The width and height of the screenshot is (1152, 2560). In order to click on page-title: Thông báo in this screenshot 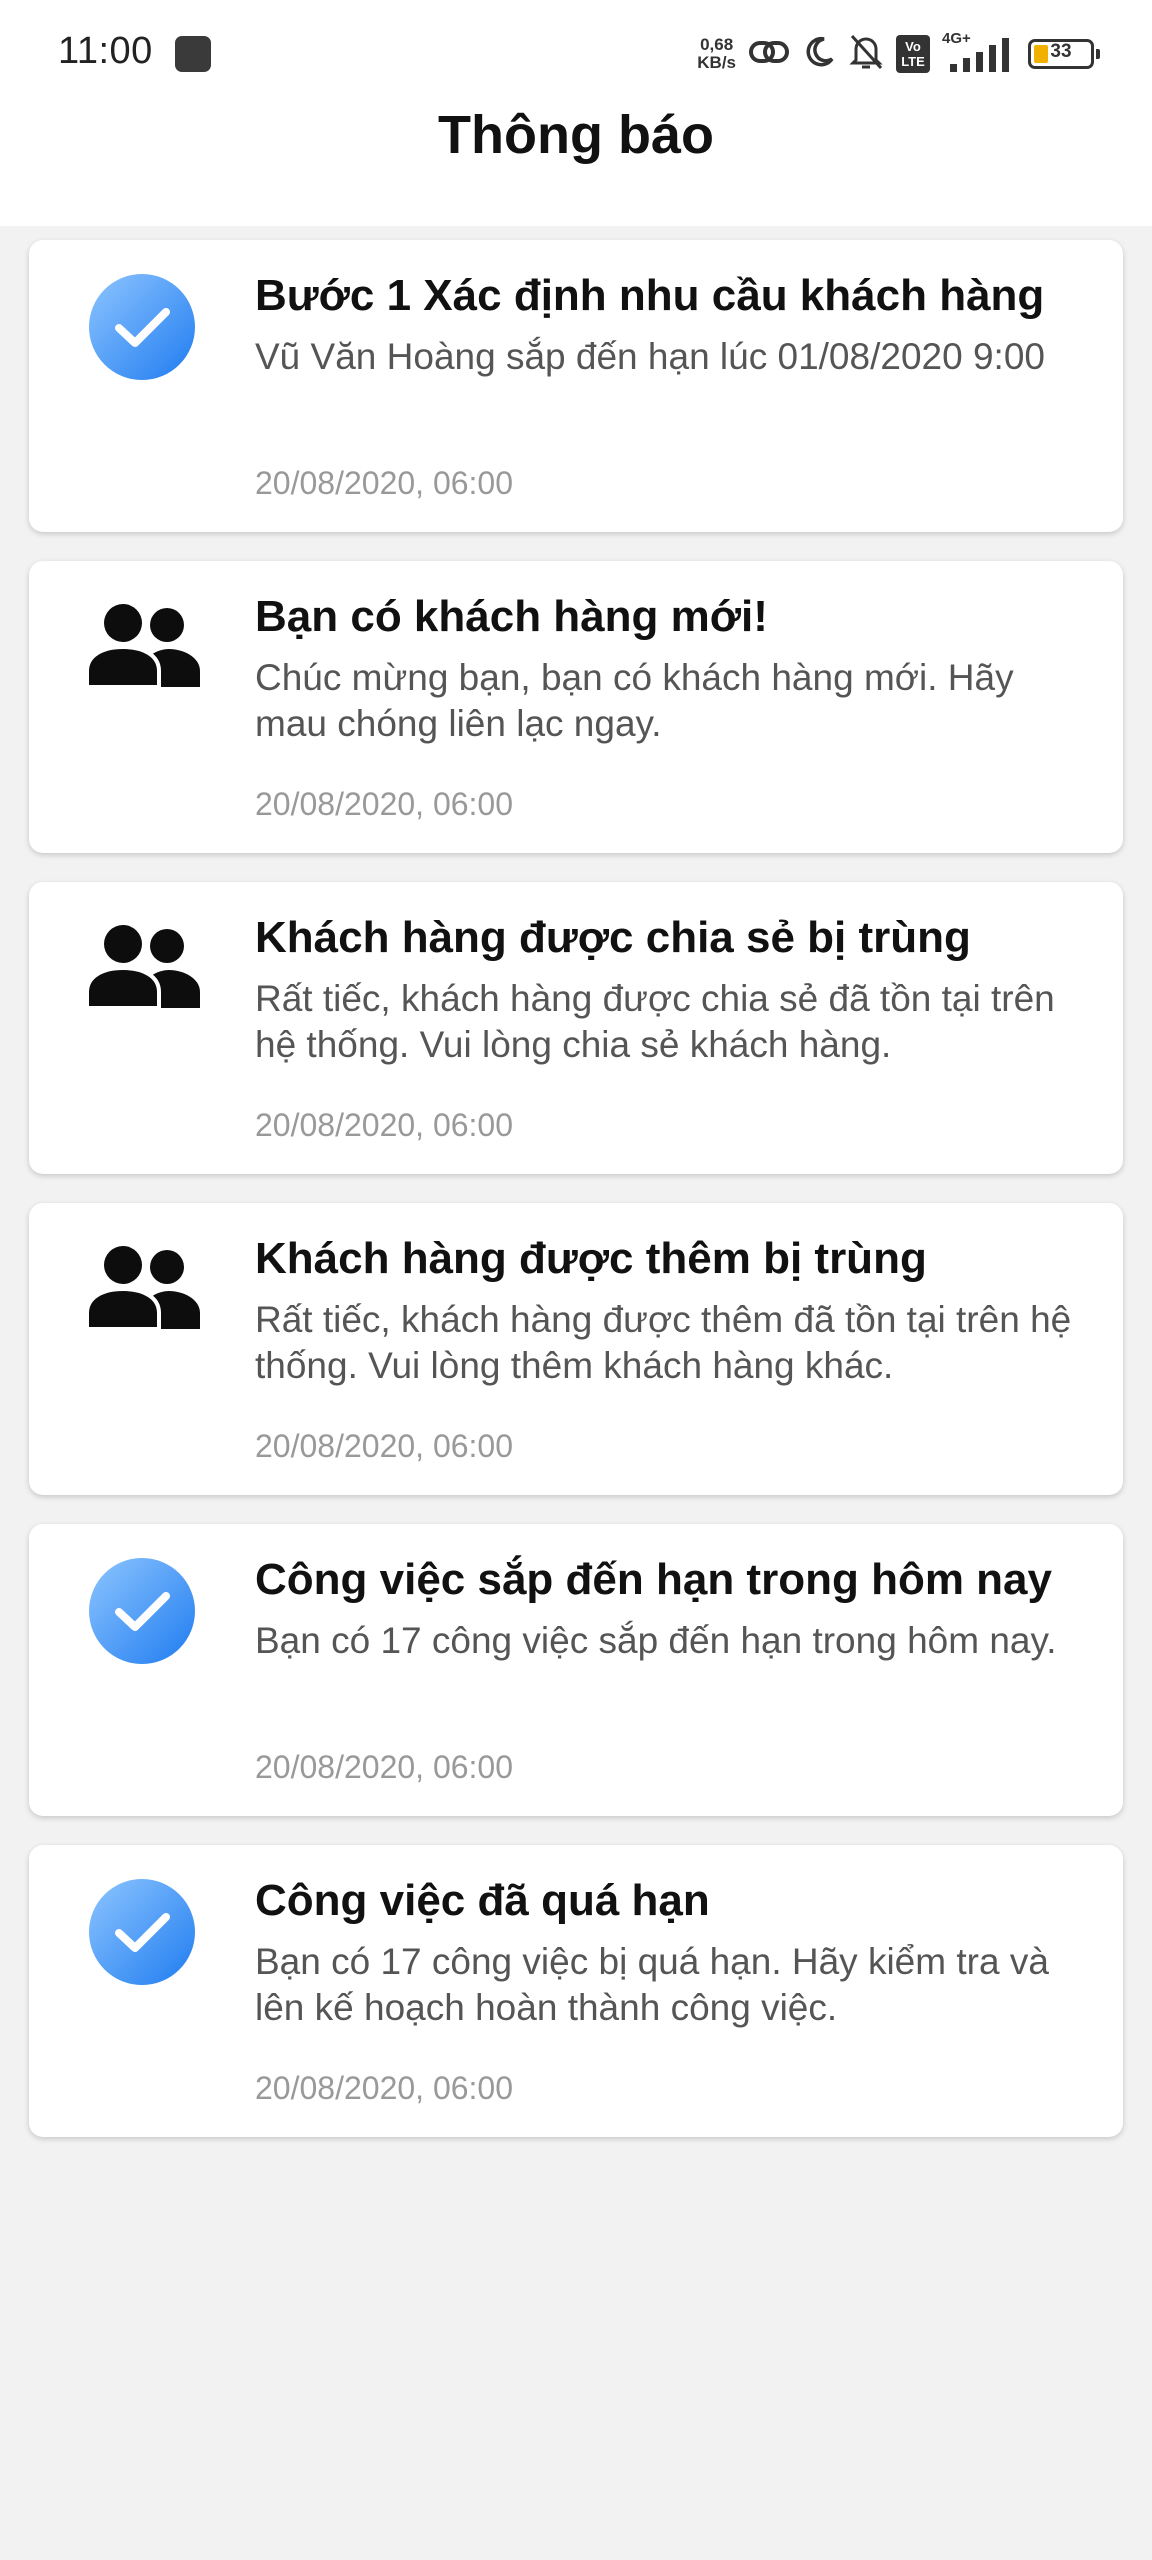, I will do `click(576, 135)`.